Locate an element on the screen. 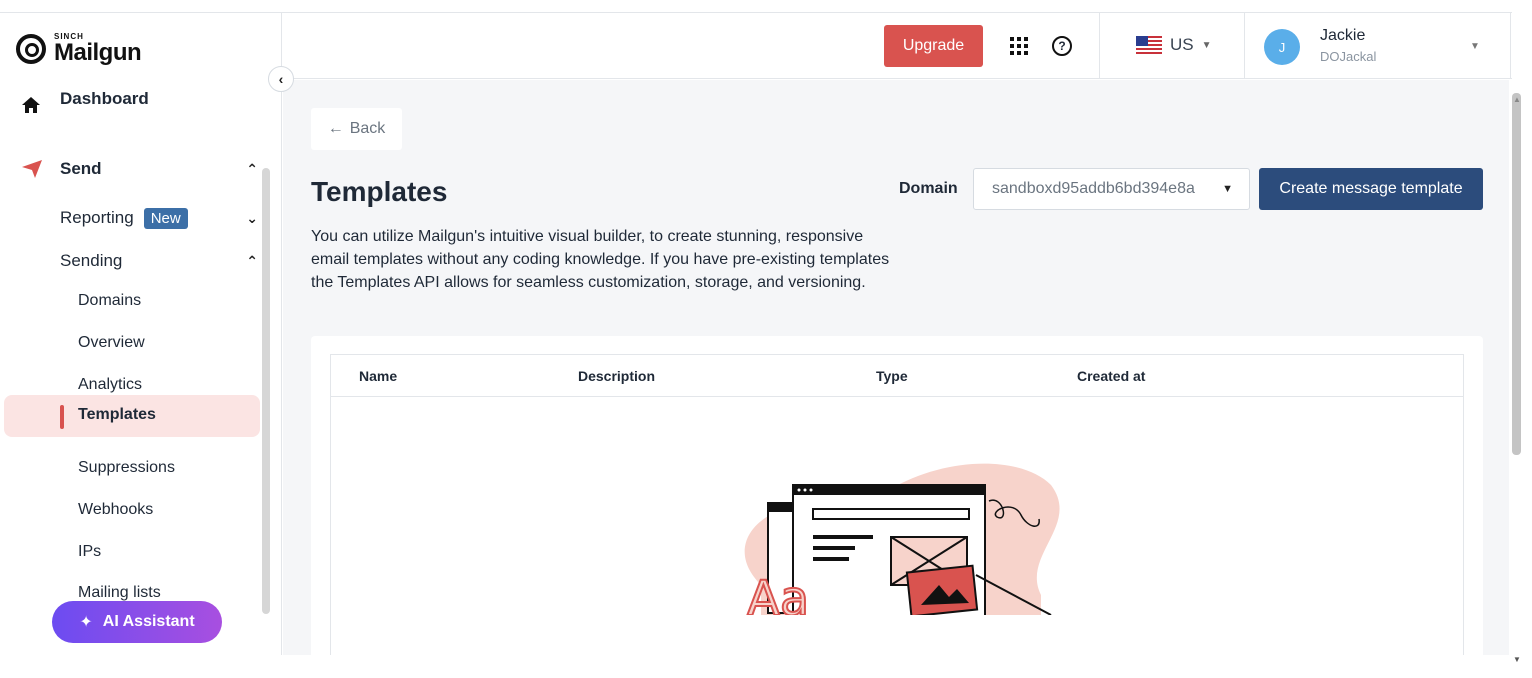 The image size is (1532, 678). domain-label: Domain is located at coordinates (928, 188).